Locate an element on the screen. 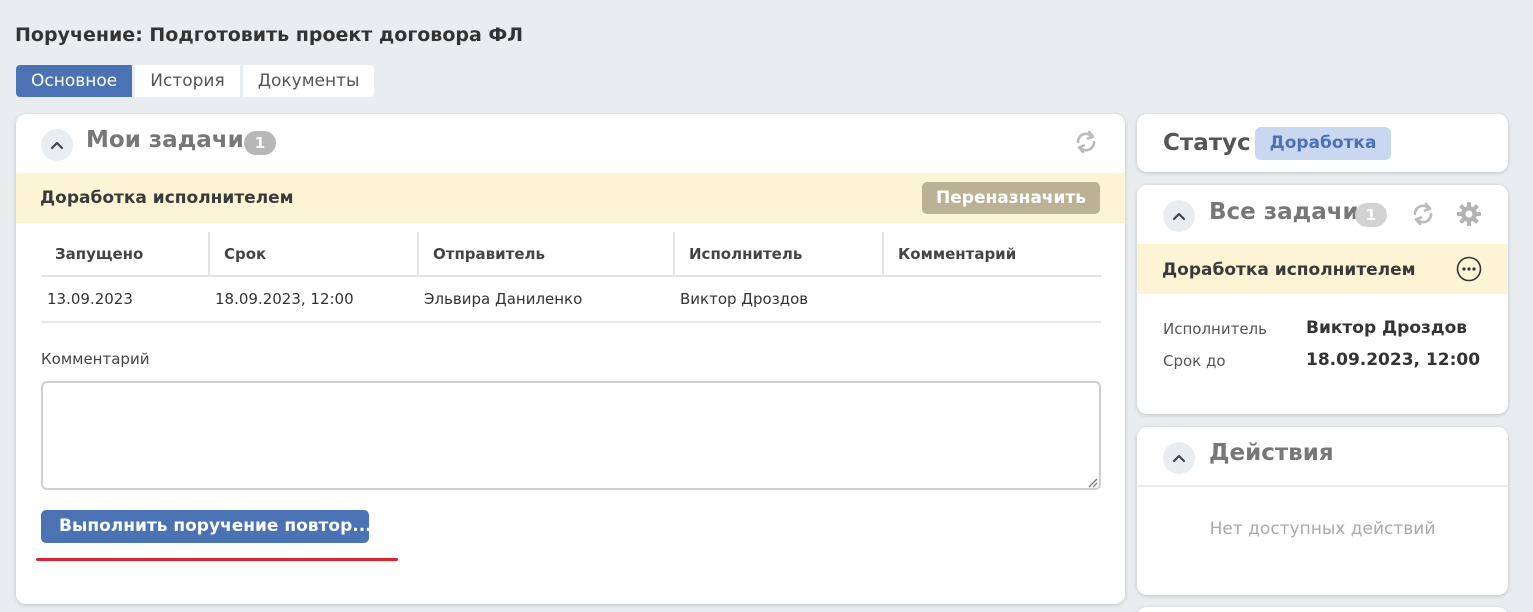 This screenshot has width=1533, height=612. column-header: Запущено is located at coordinates (125, 254).